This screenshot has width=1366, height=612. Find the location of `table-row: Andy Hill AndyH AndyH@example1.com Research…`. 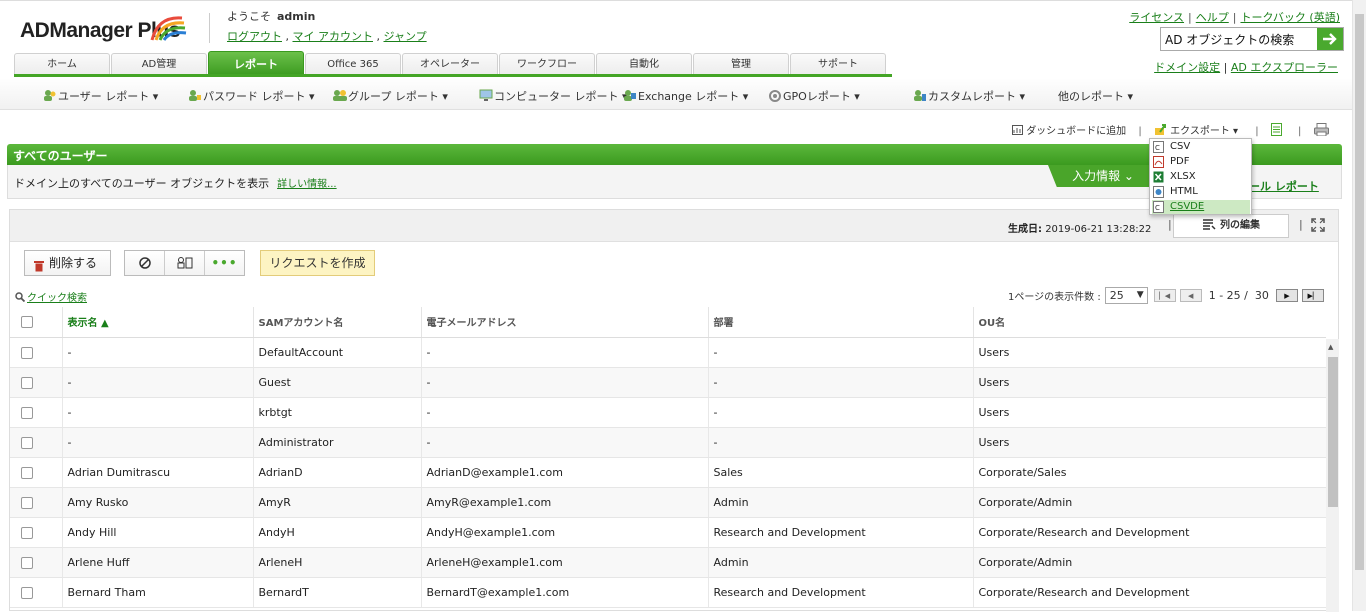

table-row: Andy Hill AndyH AndyH@example1.com Research… is located at coordinates (668, 532).